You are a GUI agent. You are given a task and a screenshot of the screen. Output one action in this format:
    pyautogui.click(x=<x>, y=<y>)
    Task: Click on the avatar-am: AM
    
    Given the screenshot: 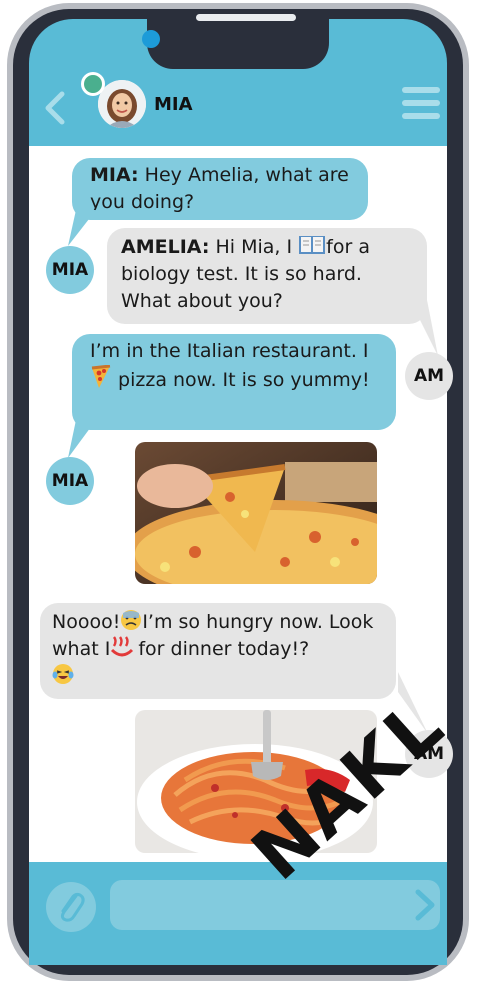 What is the action you would take?
    pyautogui.click(x=429, y=376)
    